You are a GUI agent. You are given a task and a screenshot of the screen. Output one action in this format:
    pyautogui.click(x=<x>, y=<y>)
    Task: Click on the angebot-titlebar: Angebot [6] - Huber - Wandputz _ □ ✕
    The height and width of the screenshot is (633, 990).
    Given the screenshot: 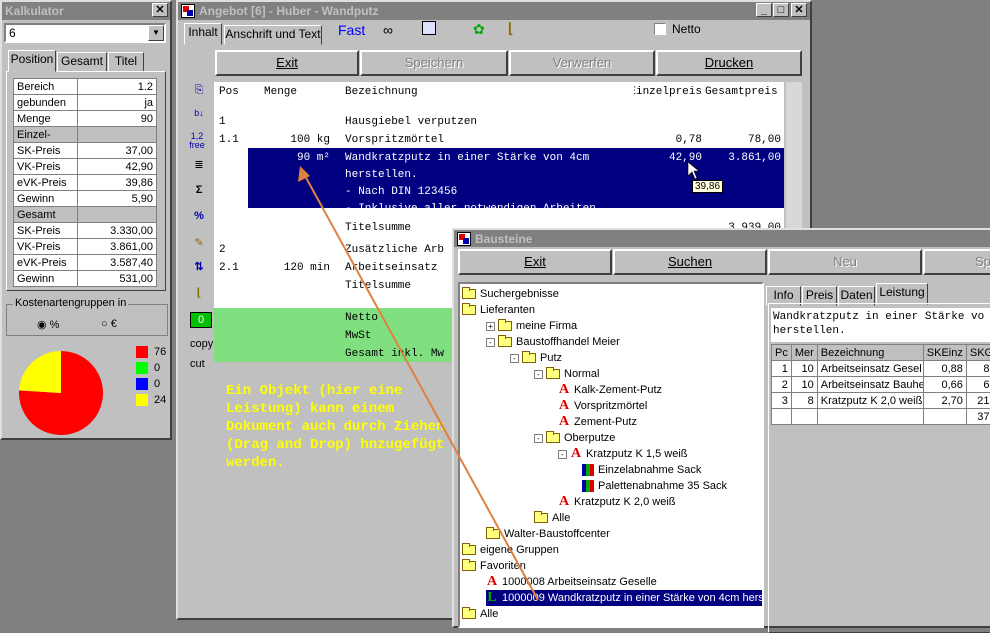 What is the action you would take?
    pyautogui.click(x=494, y=11)
    